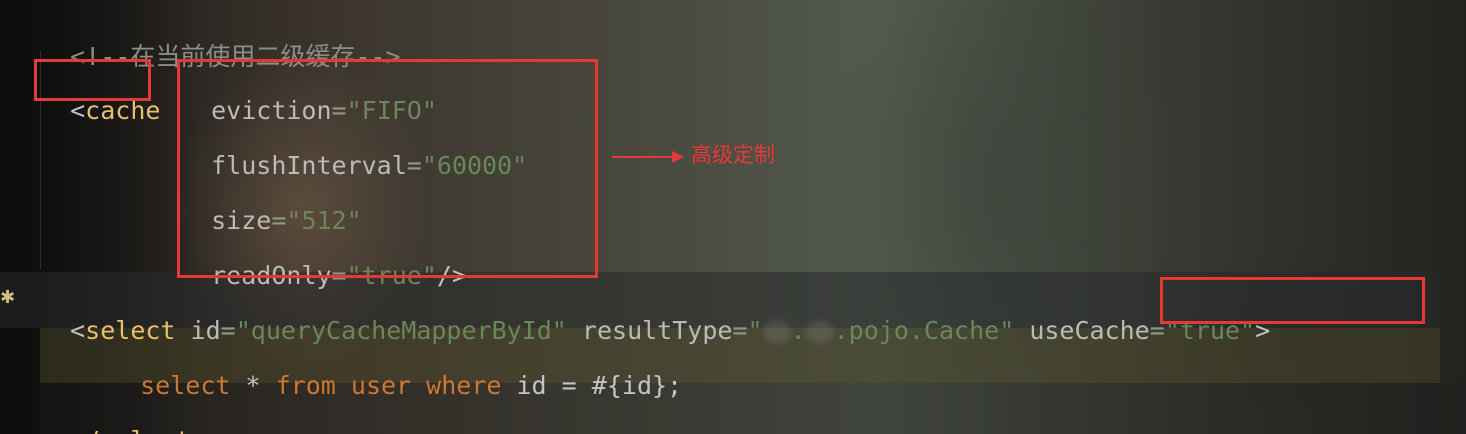 The height and width of the screenshot is (434, 1466). I want to click on tag-open-bracket: <, so click(78, 330).